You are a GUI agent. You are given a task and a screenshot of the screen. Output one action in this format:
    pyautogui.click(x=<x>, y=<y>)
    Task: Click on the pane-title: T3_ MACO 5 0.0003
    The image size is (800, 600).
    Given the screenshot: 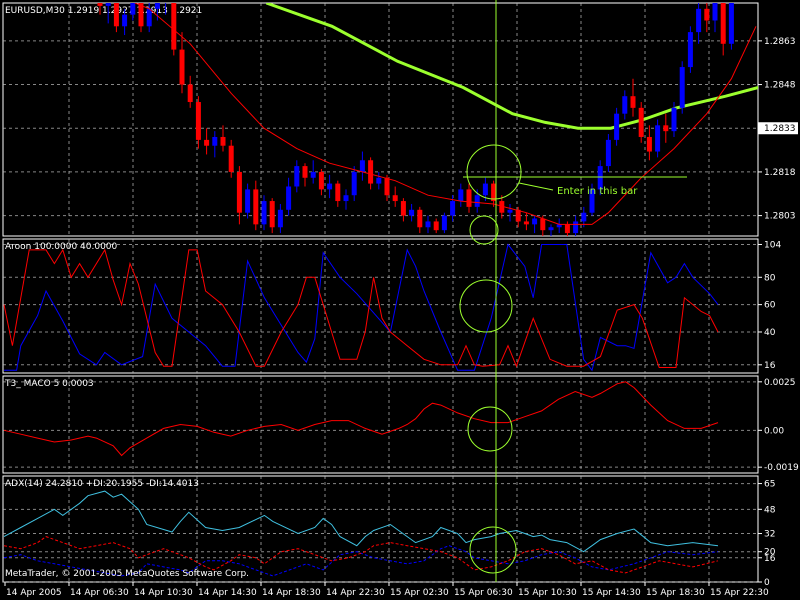 What is the action you would take?
    pyautogui.click(x=49, y=384)
    